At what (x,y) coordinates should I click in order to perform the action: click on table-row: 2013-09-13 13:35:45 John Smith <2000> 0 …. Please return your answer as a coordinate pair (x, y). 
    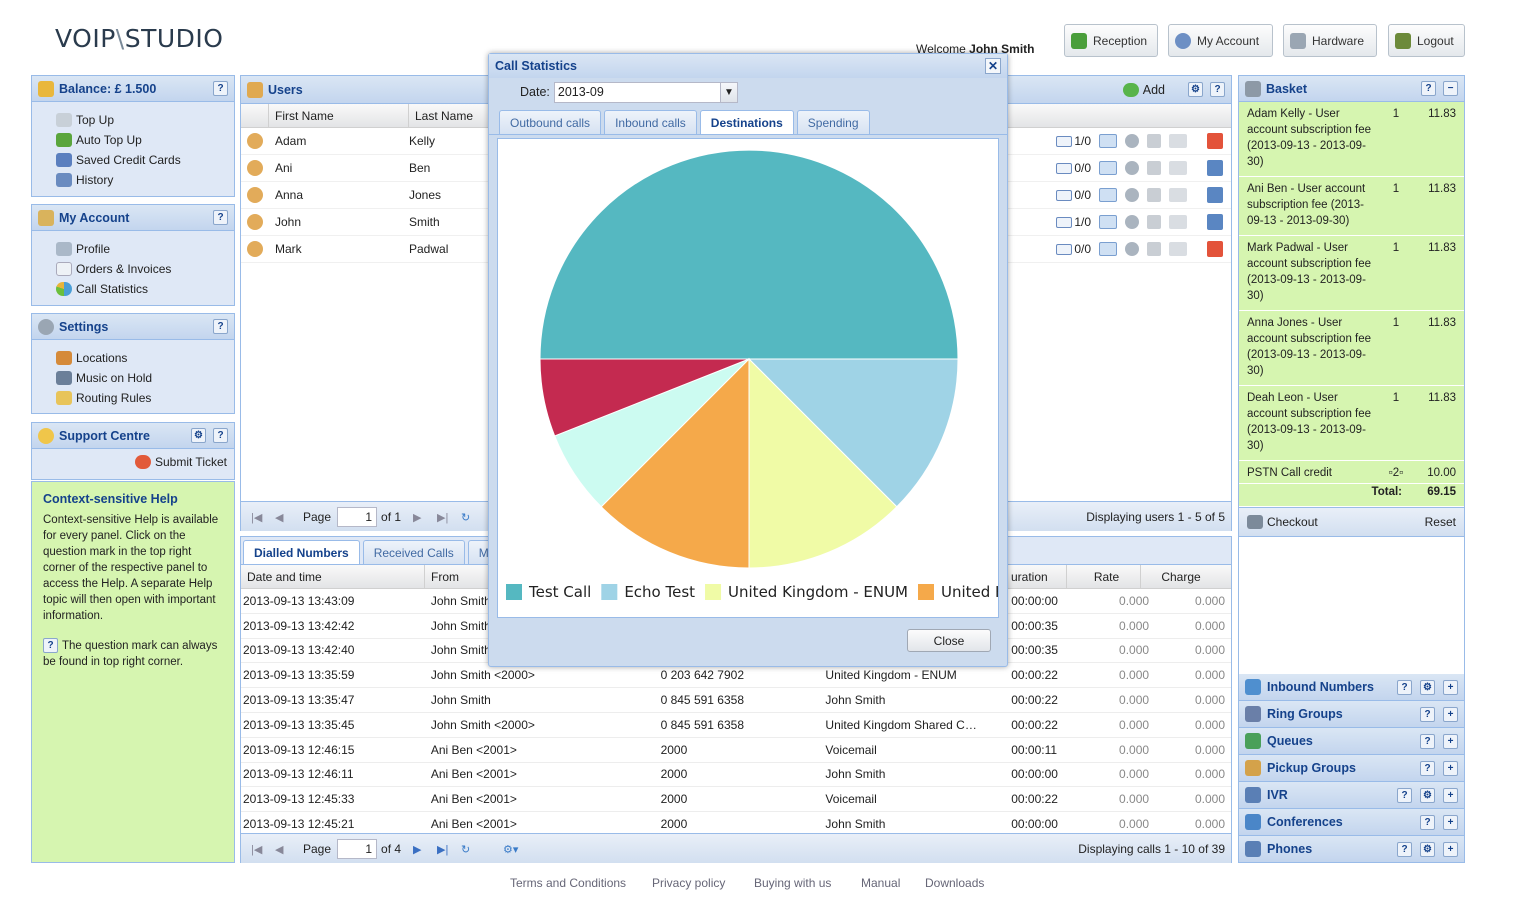
    Looking at the image, I should click on (736, 725).